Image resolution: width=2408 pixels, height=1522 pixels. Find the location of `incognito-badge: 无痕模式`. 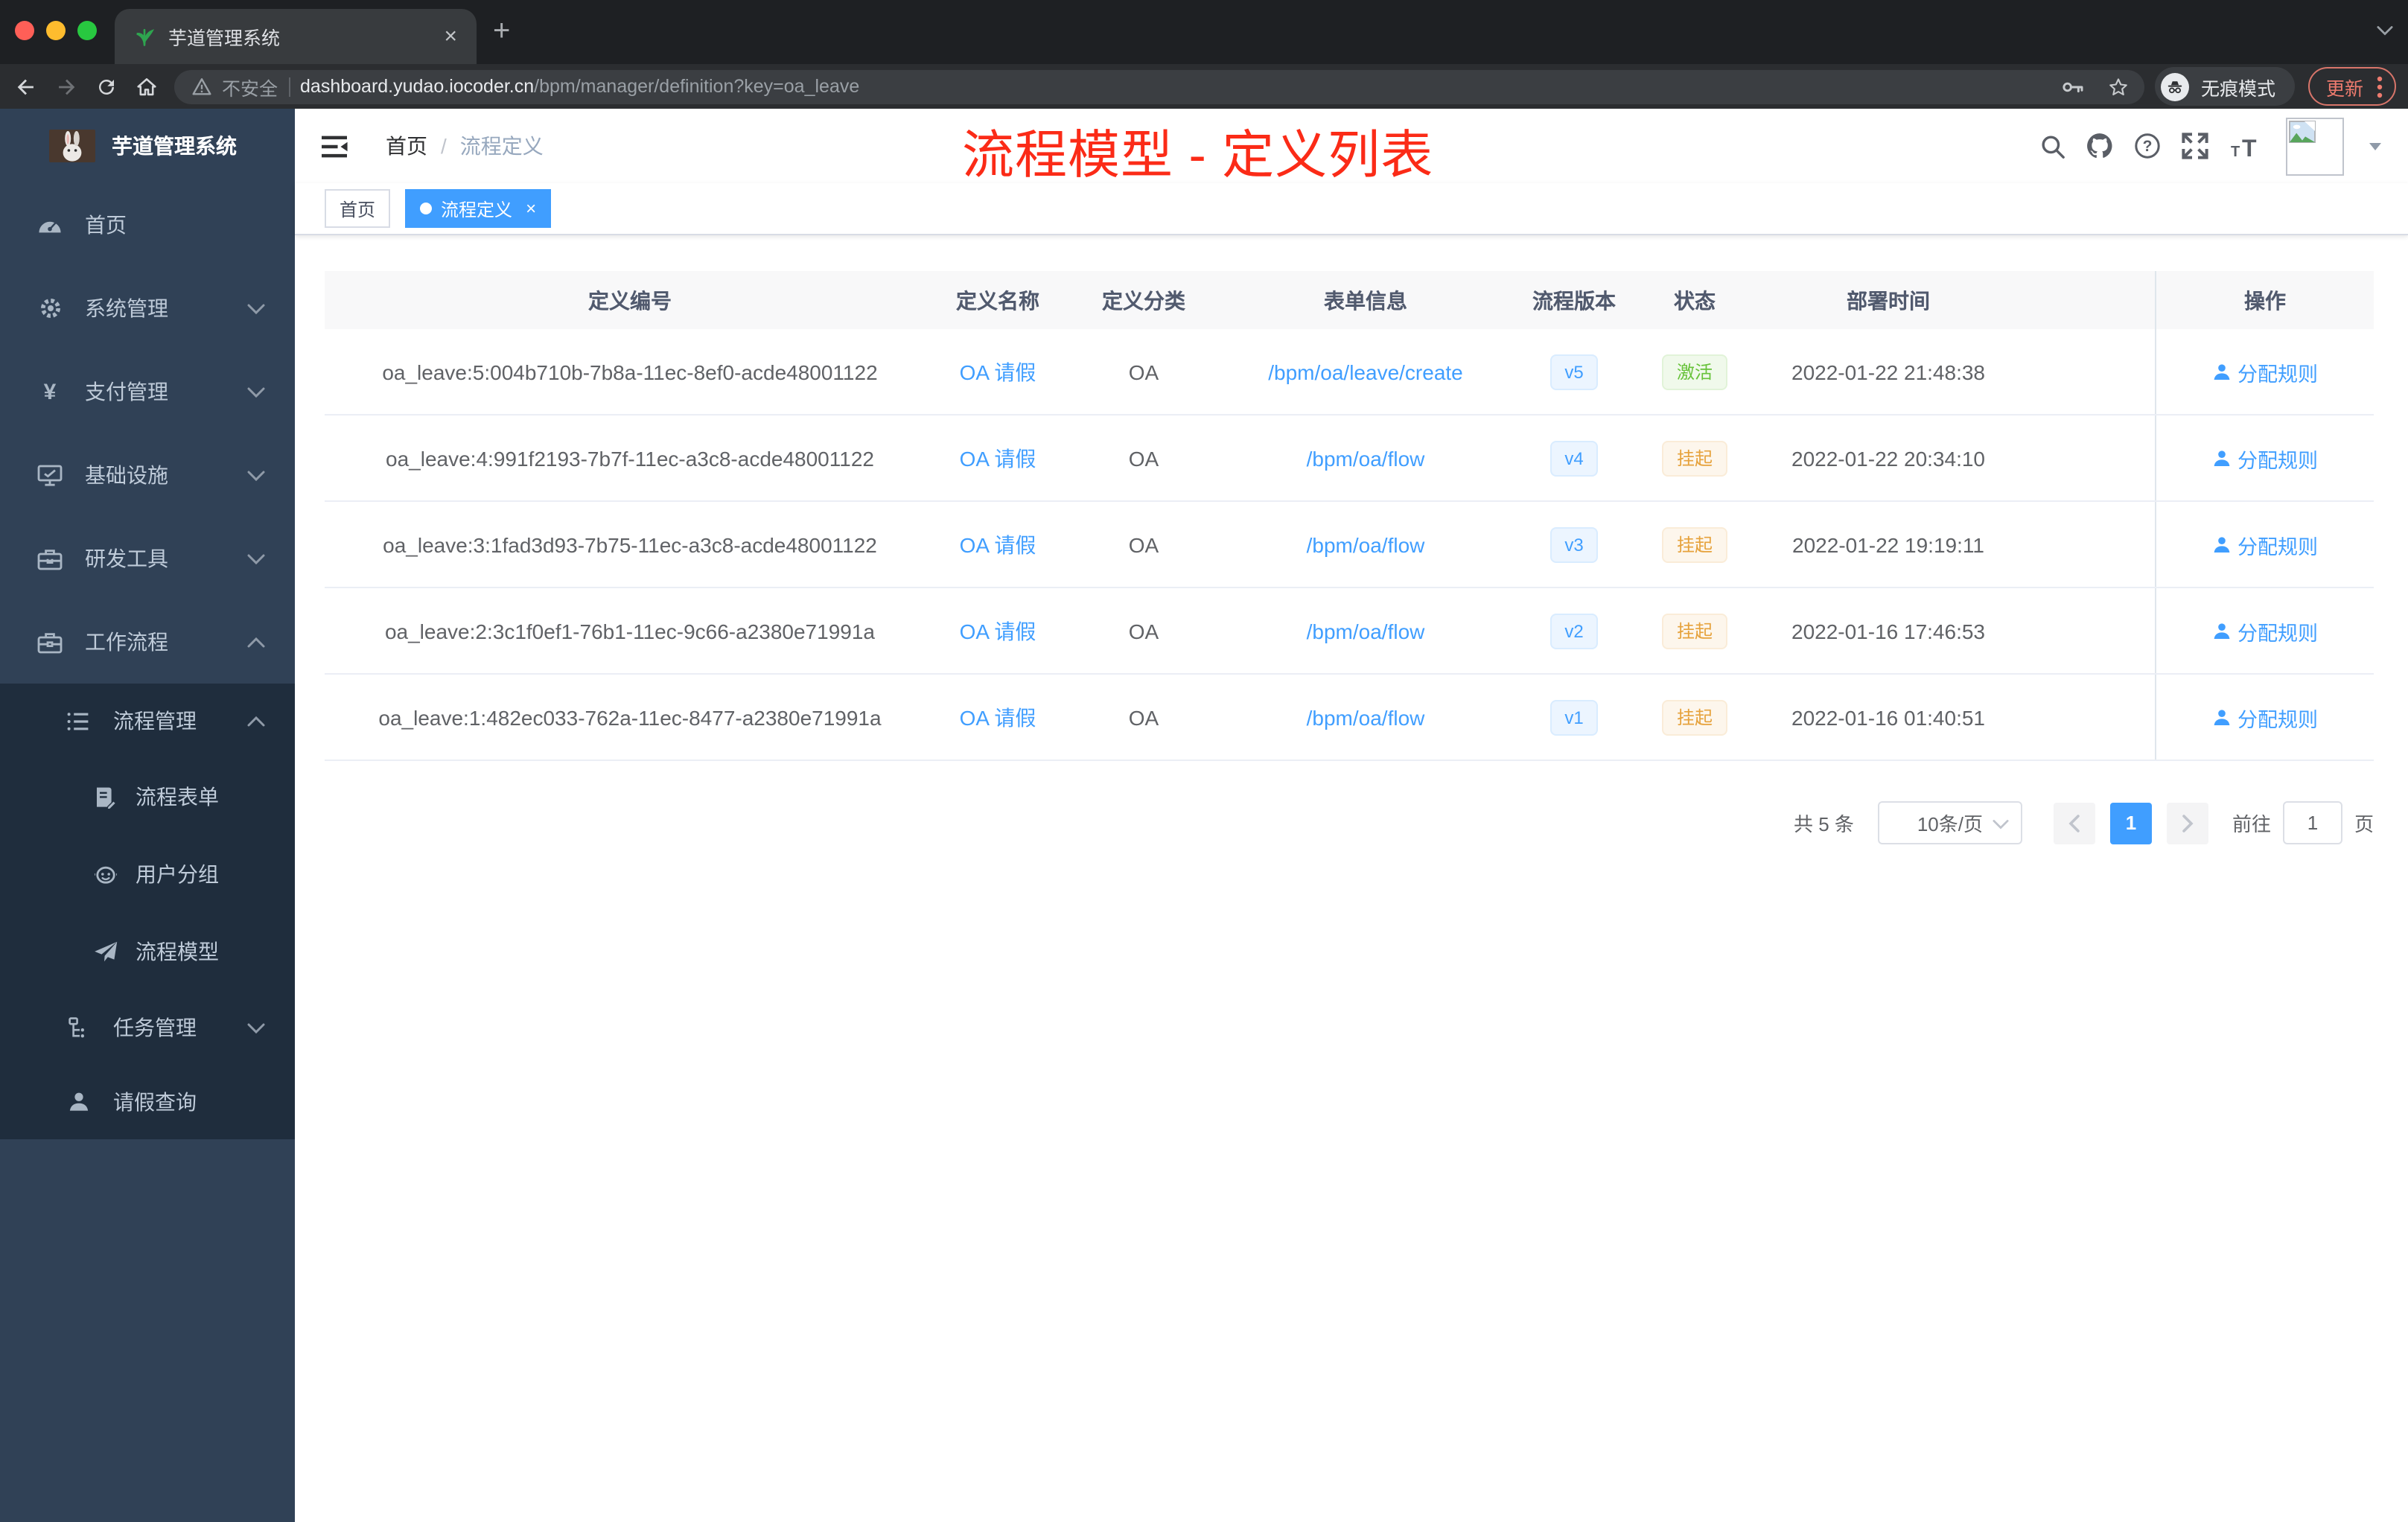

incognito-badge: 无痕模式 is located at coordinates (2224, 86).